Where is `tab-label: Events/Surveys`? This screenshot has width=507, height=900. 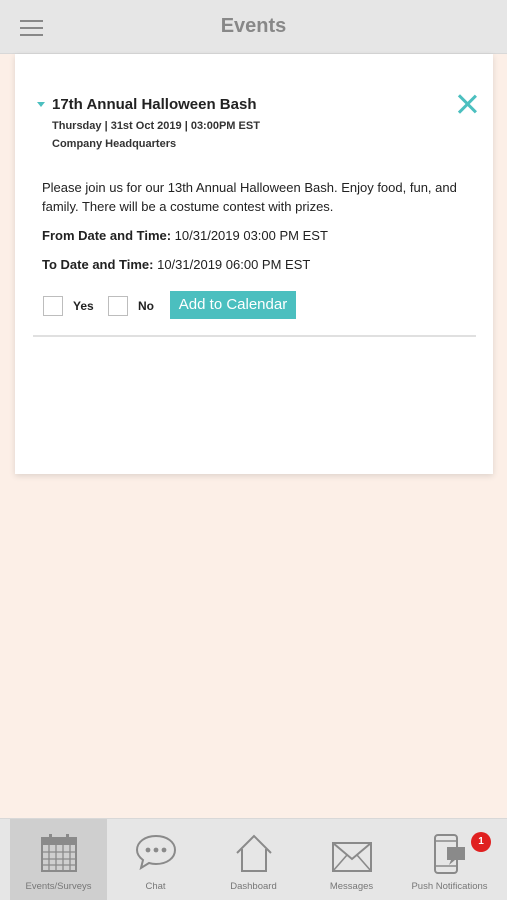 tab-label: Events/Surveys is located at coordinates (58, 886).